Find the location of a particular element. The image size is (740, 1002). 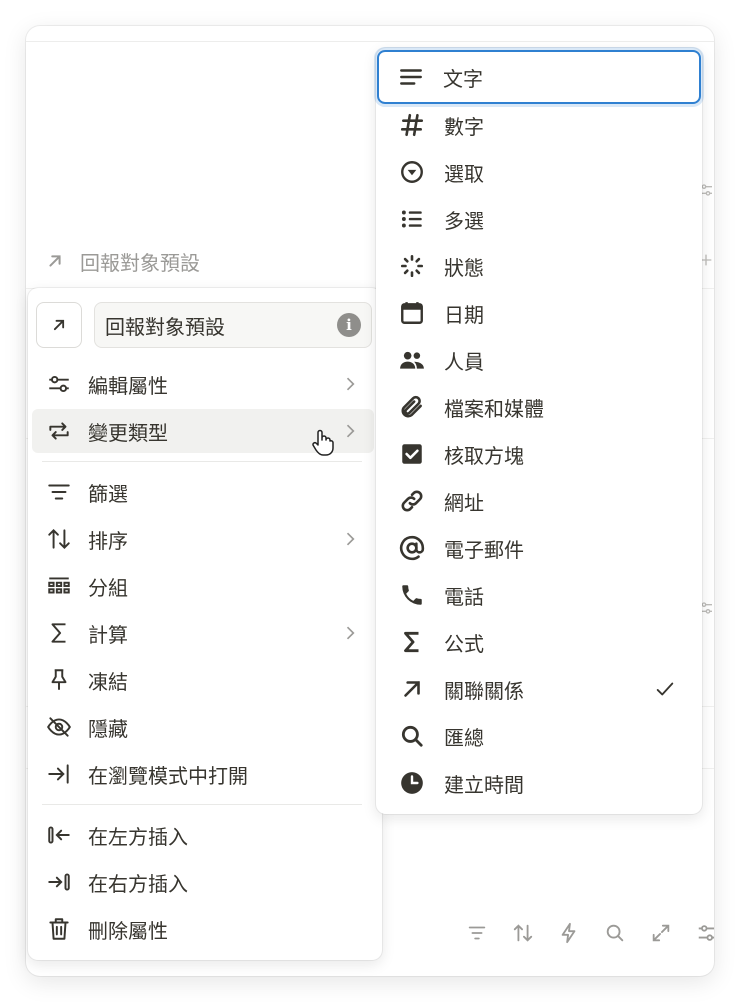

type-item-select: 選取 is located at coordinates (539, 172).